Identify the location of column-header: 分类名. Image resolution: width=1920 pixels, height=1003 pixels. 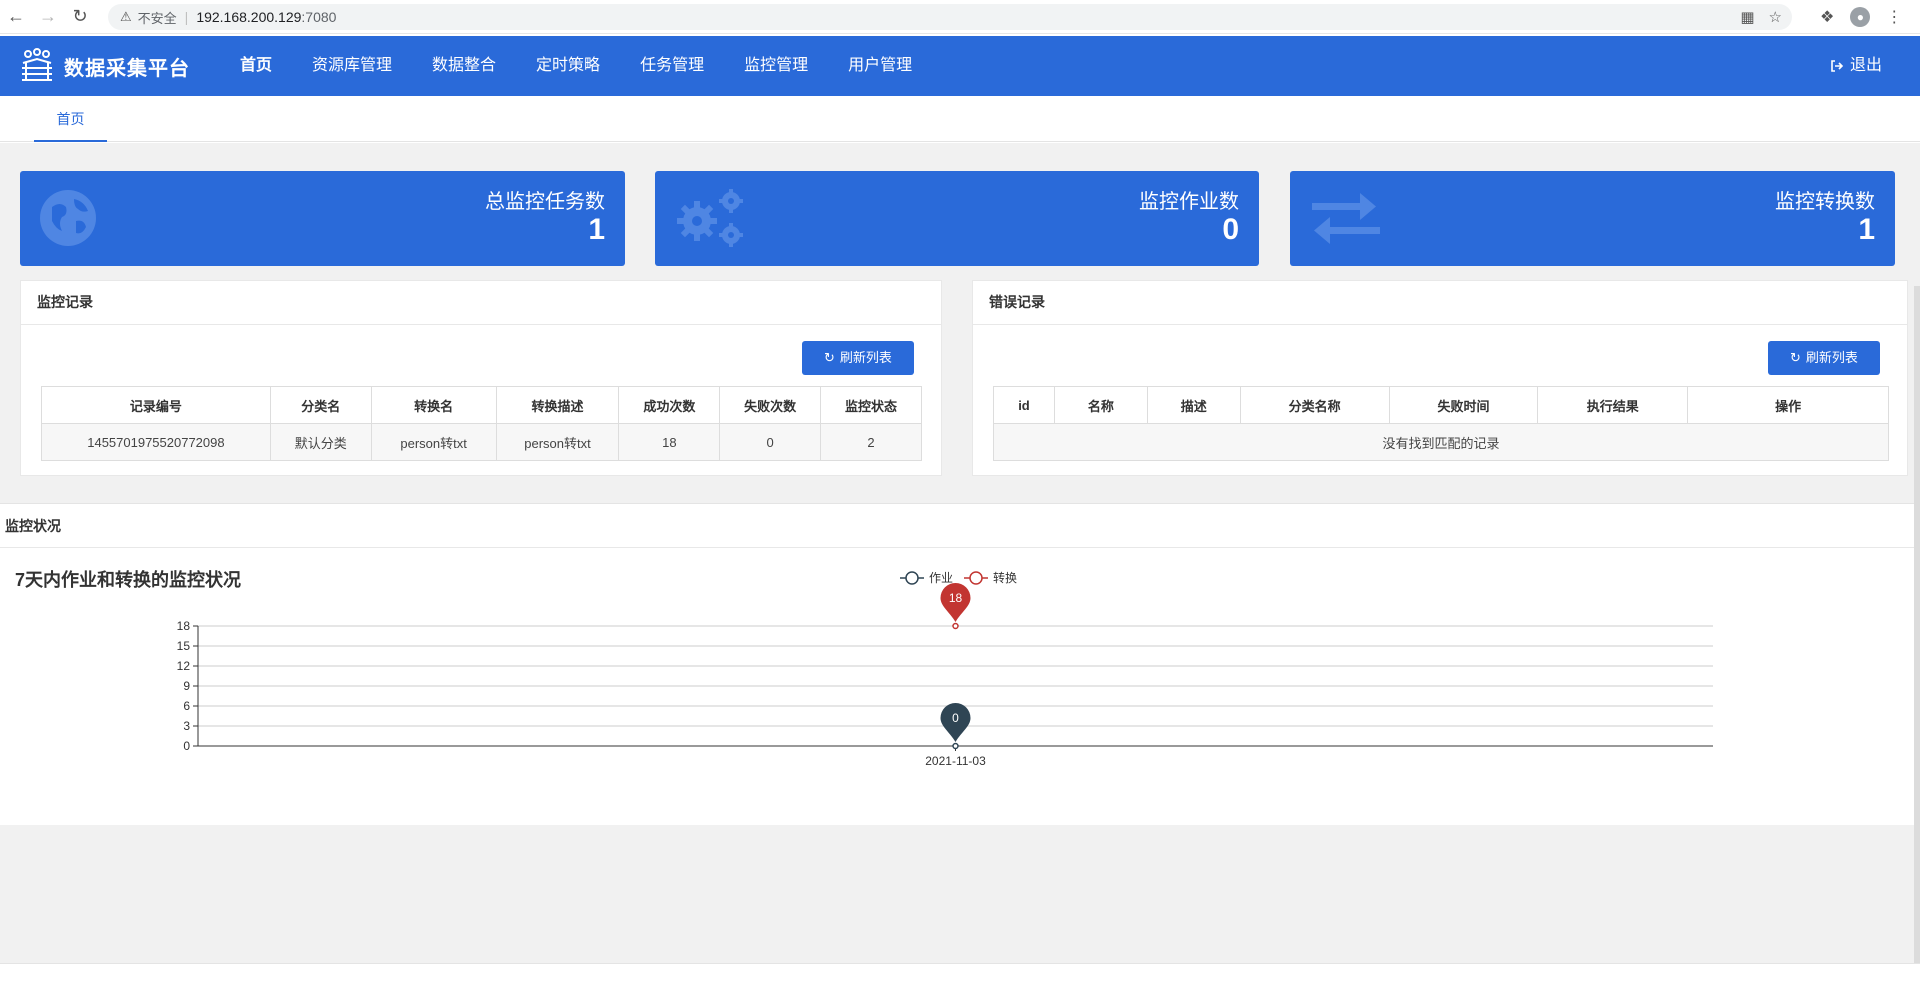
(320, 405).